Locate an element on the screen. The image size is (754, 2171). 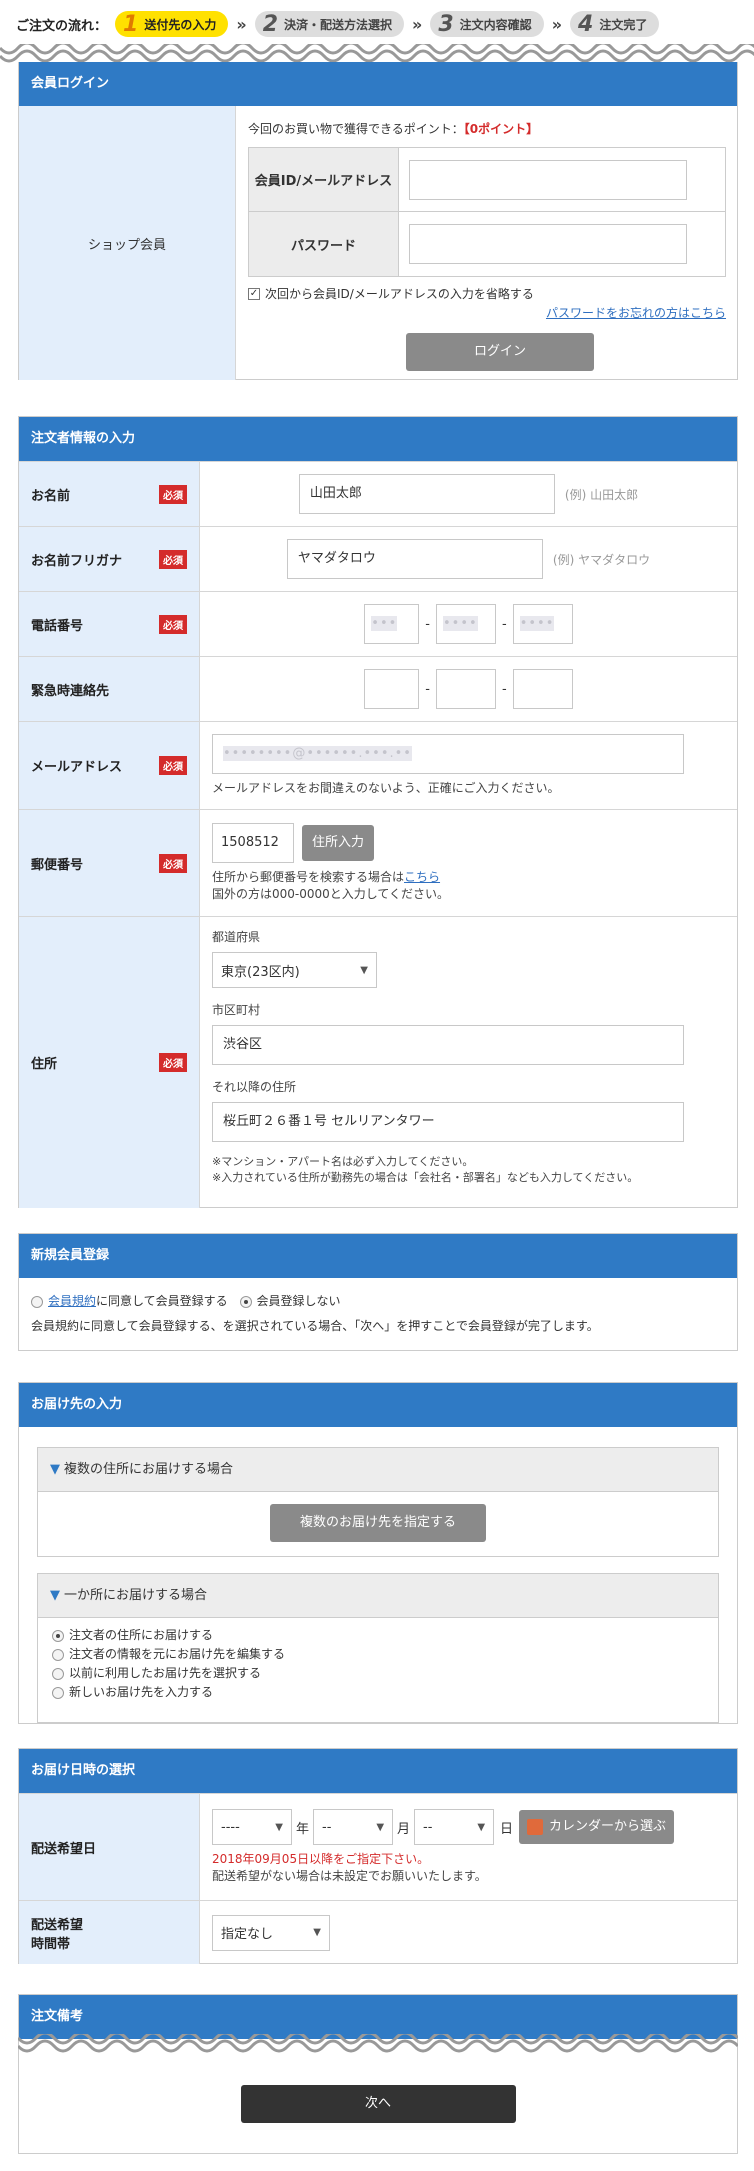
name-label: お名前 is located at coordinates (51, 496).